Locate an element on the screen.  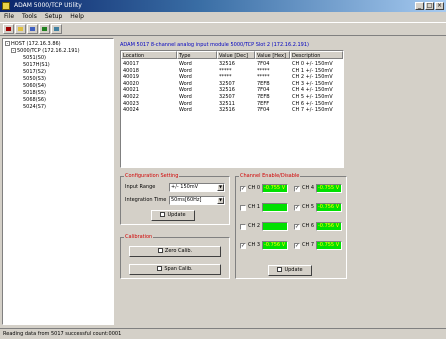
channel-update-button: Update is located at coordinates (290, 270).